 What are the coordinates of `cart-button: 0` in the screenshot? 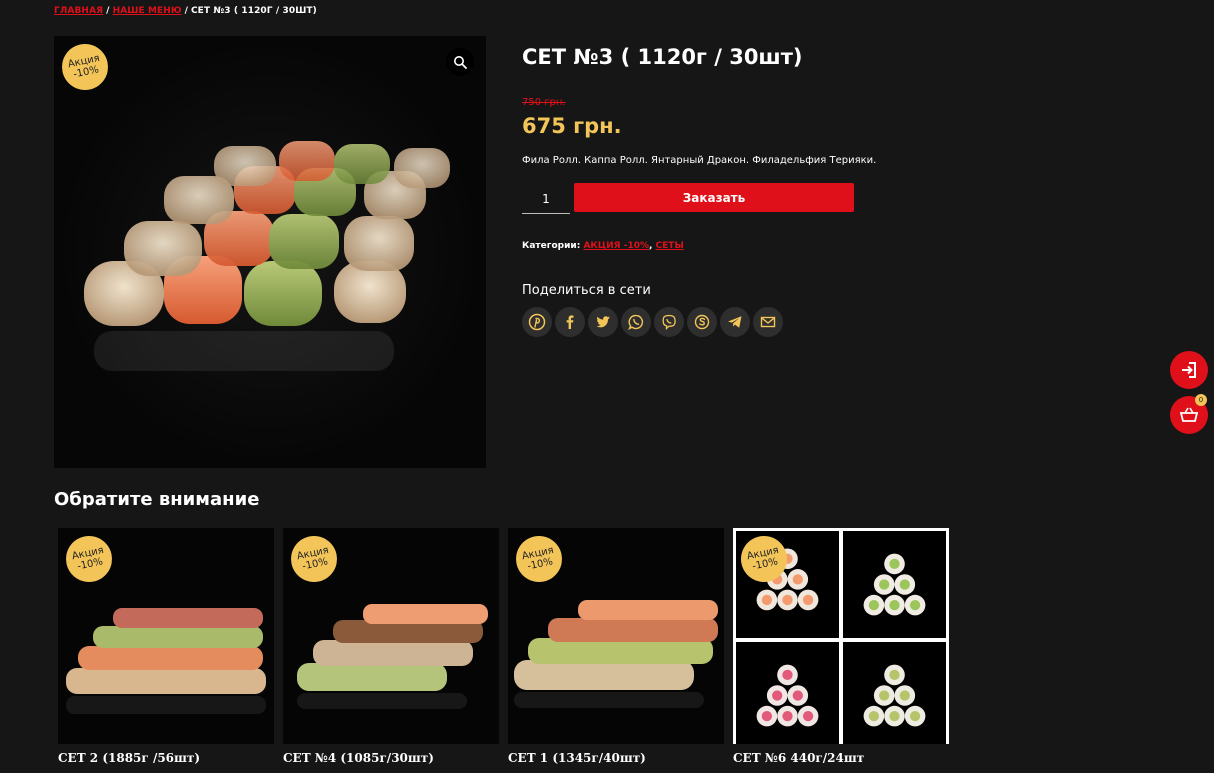 It's located at (1189, 414).